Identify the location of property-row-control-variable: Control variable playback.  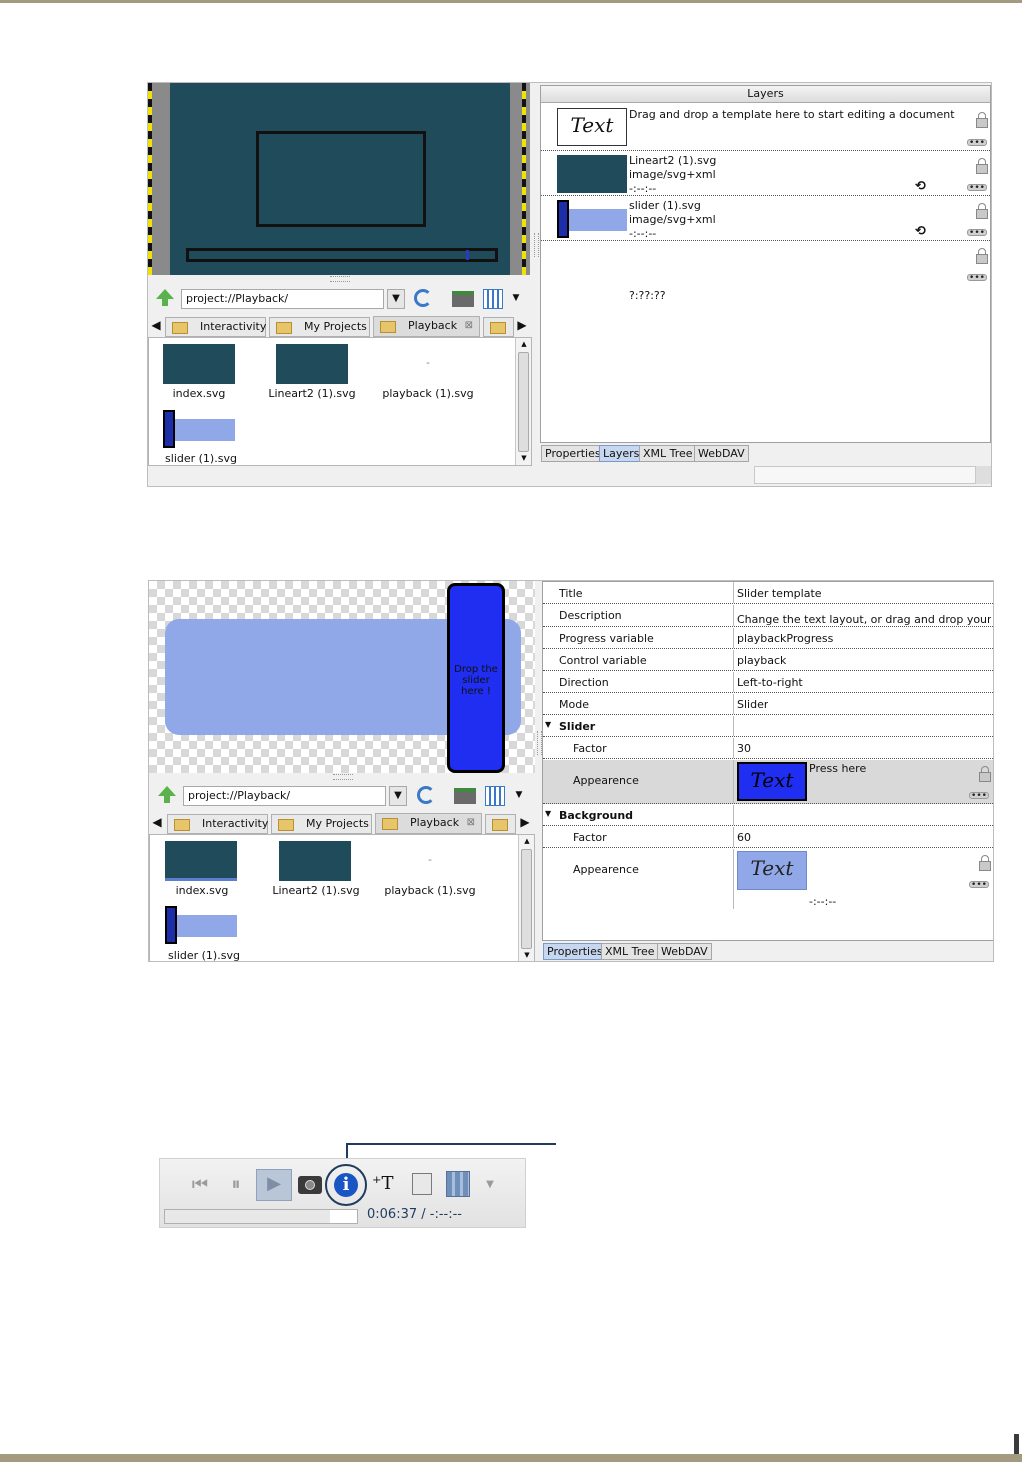
(768, 660).